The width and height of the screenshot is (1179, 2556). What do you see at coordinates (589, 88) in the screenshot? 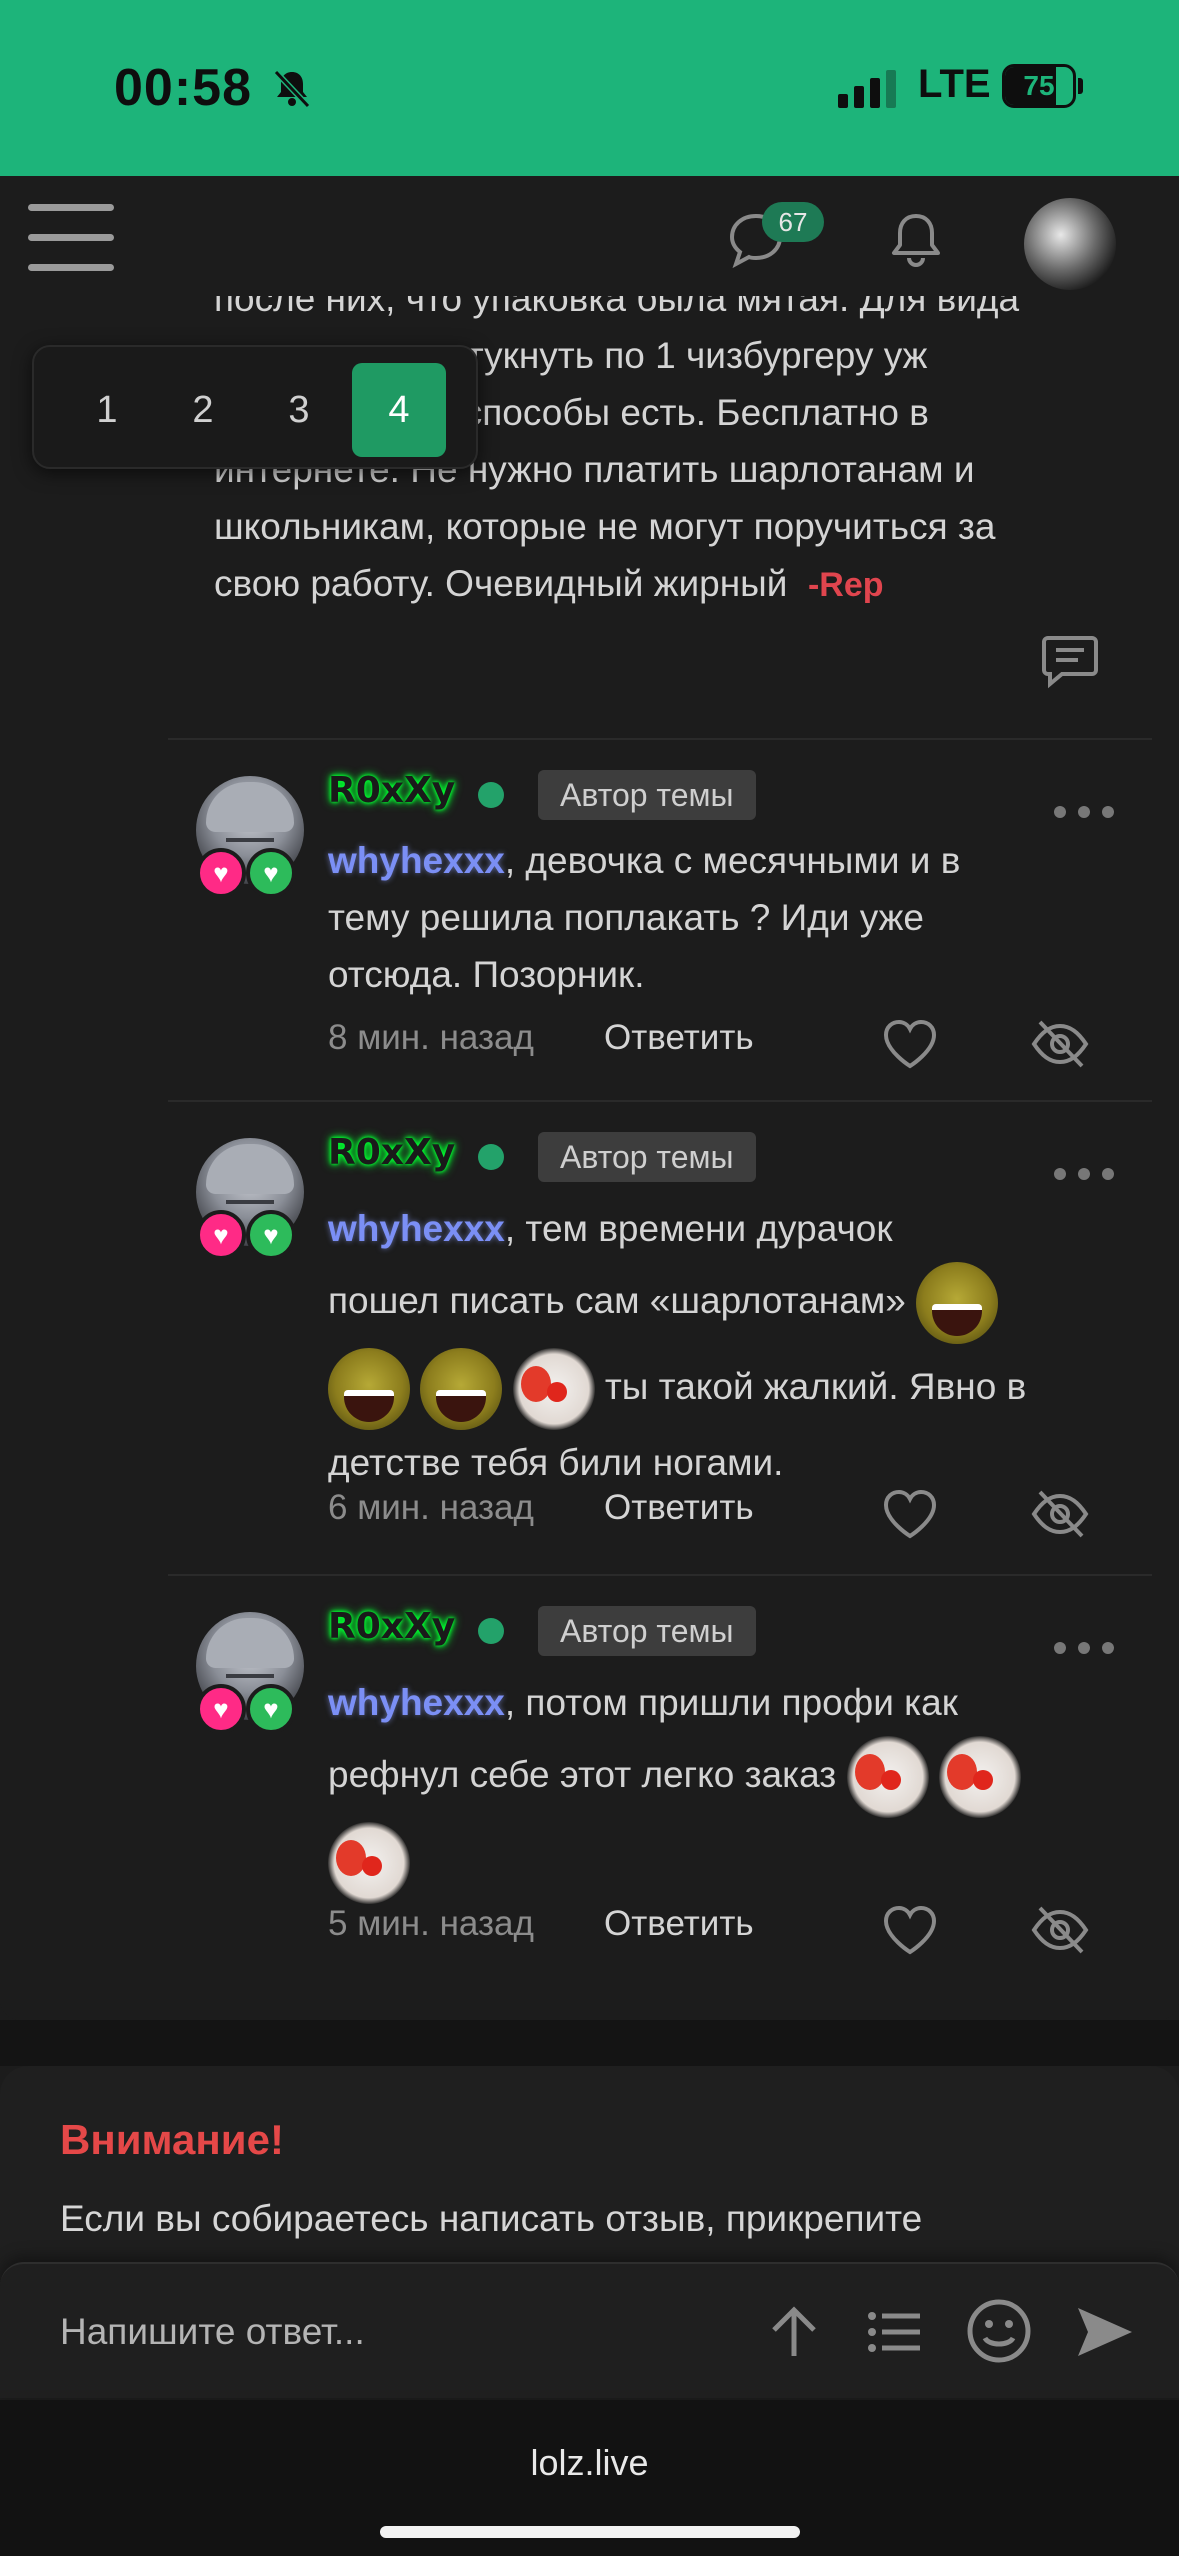
I see `status-bar: 00:58 LTE 75` at bounding box center [589, 88].